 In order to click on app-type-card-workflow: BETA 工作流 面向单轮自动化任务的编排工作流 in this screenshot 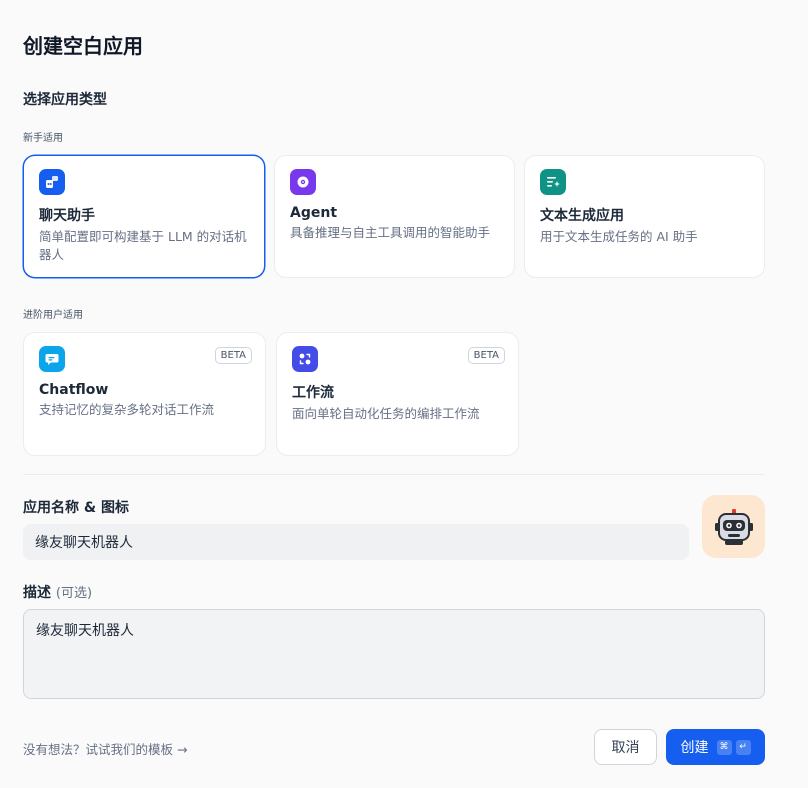, I will do `click(397, 394)`.